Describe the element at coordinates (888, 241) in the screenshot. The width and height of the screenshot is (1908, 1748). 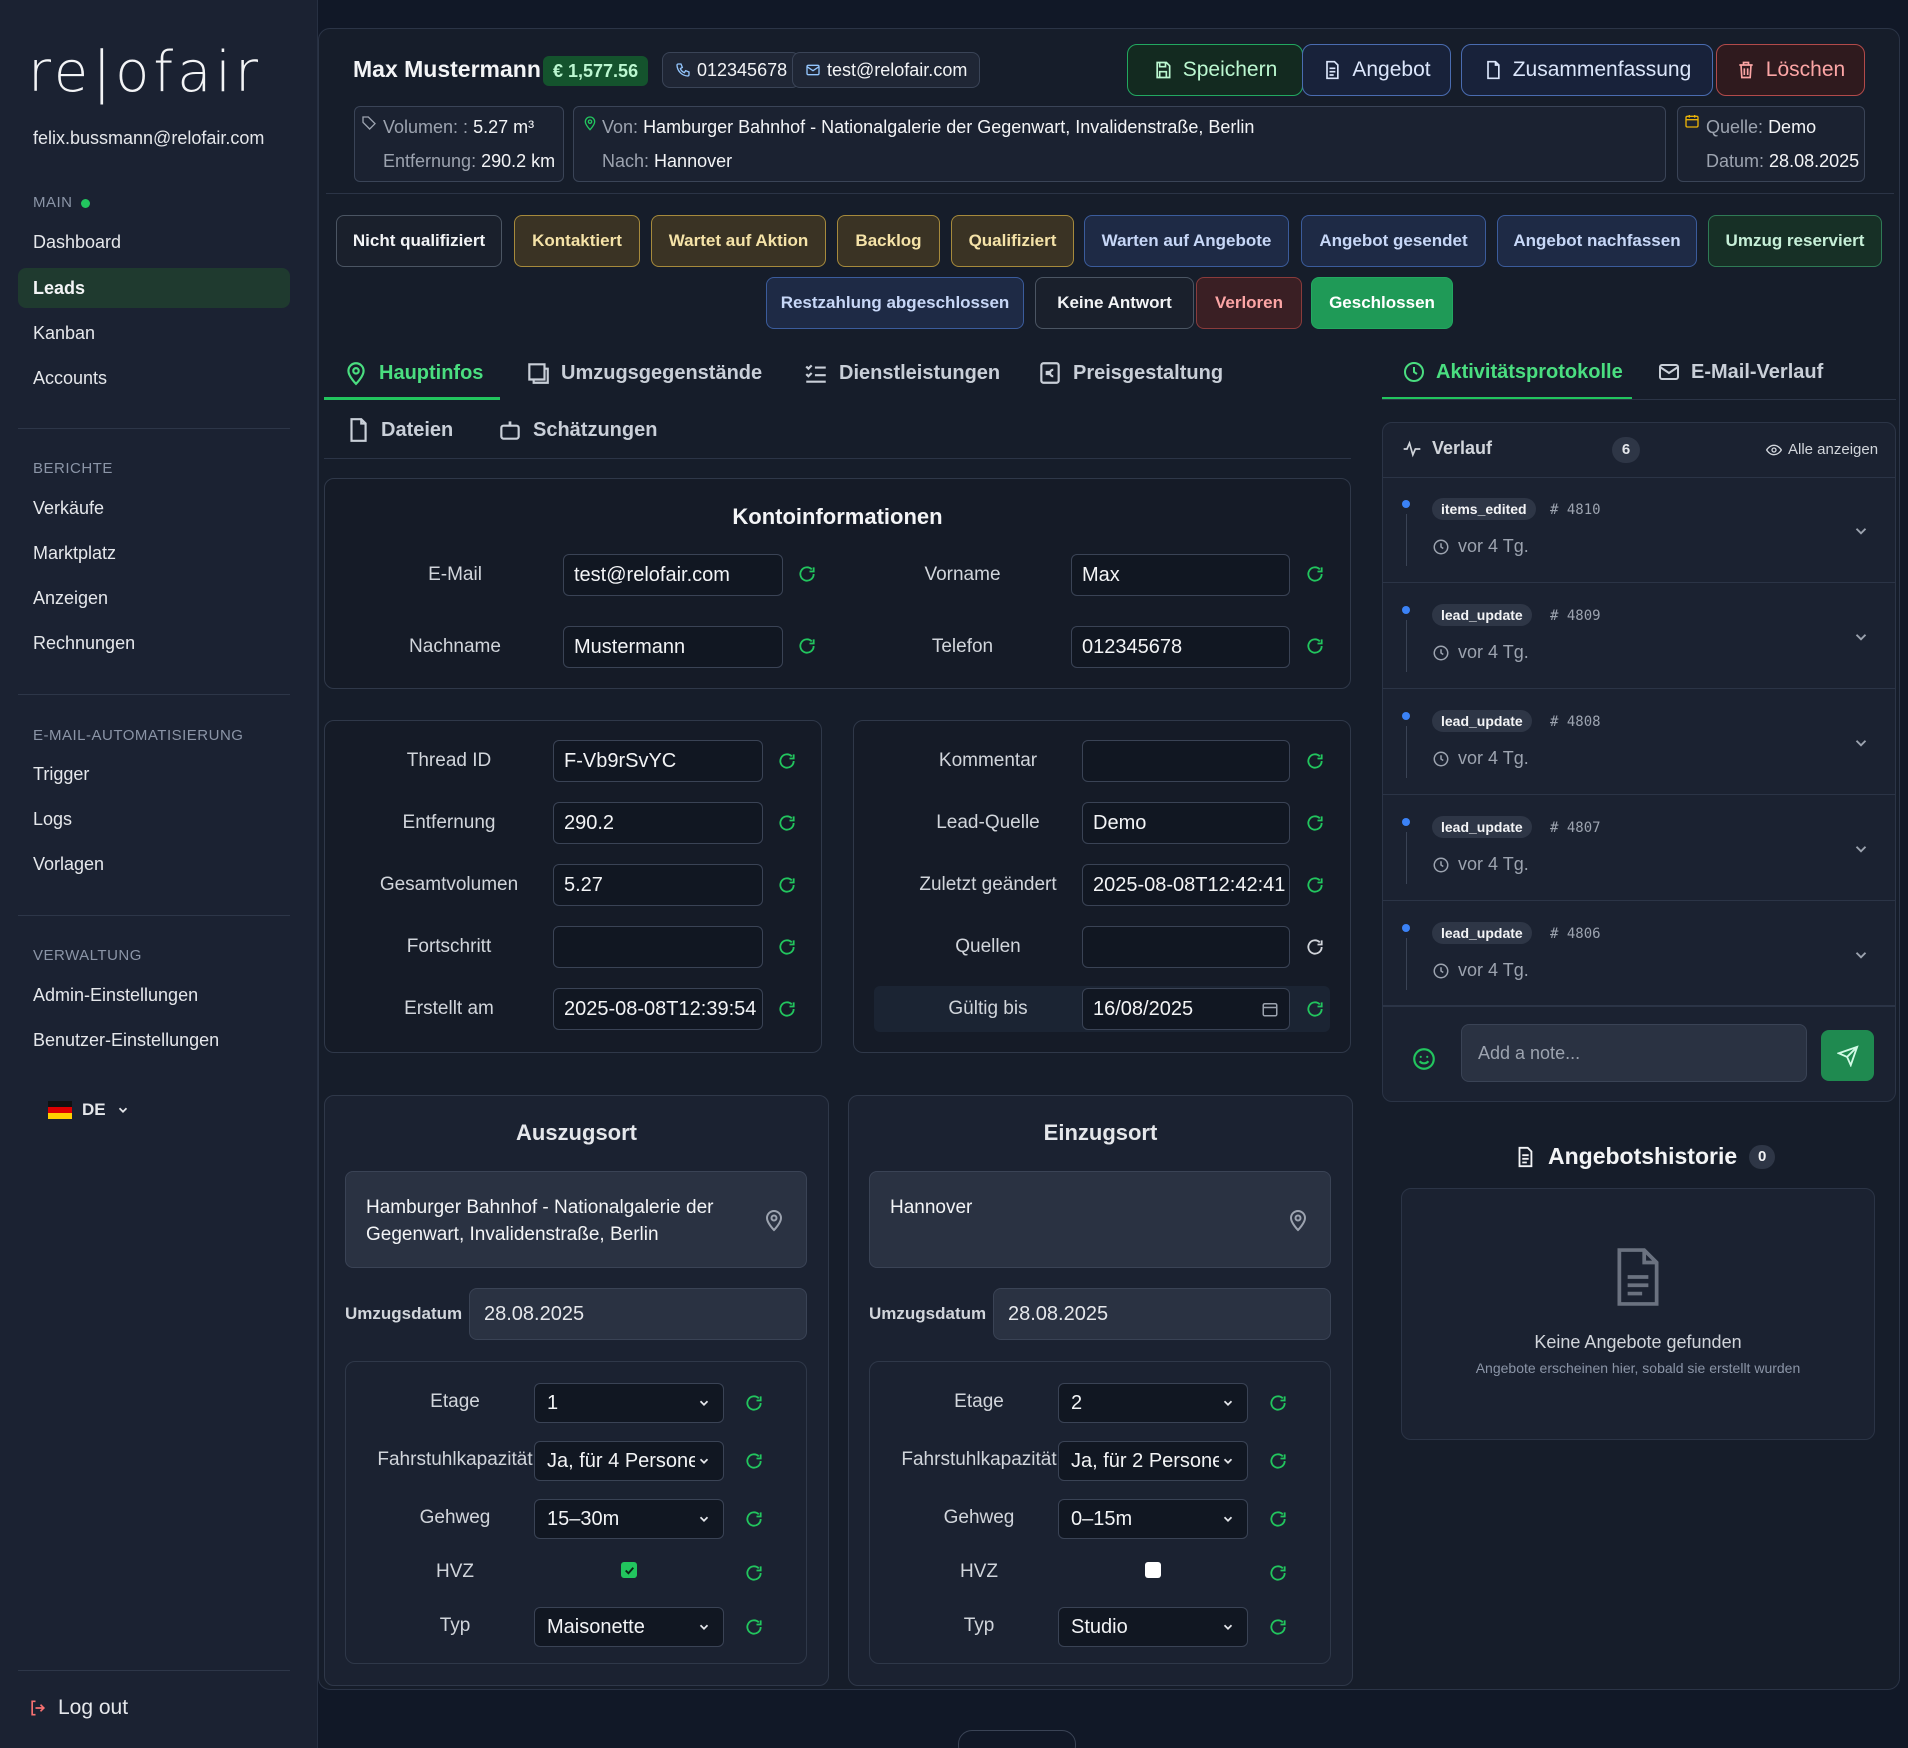
I see `status-button: Backlog` at that location.